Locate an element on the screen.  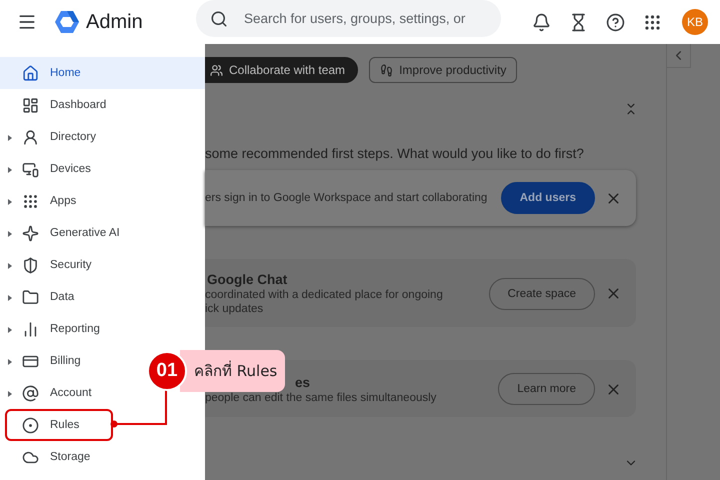
sidebar-item: Storage is located at coordinates (51, 457).